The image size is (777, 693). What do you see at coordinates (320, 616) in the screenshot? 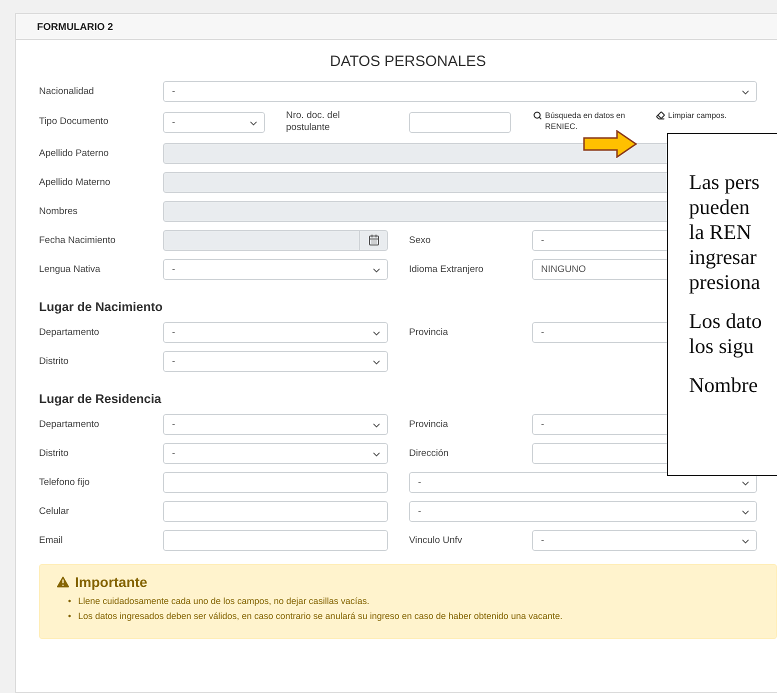
I see `alert-item: Los datos ingresados deben ser válidos, en caso contrario se anulará su ingreso en caso de haber obtenido una vacante.` at bounding box center [320, 616].